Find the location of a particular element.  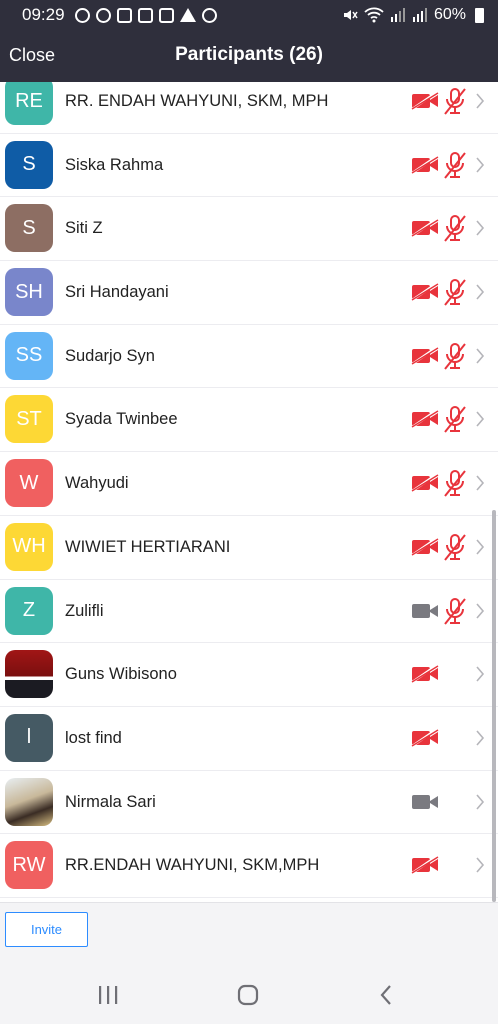

video-icon is located at coordinates (166, 15).